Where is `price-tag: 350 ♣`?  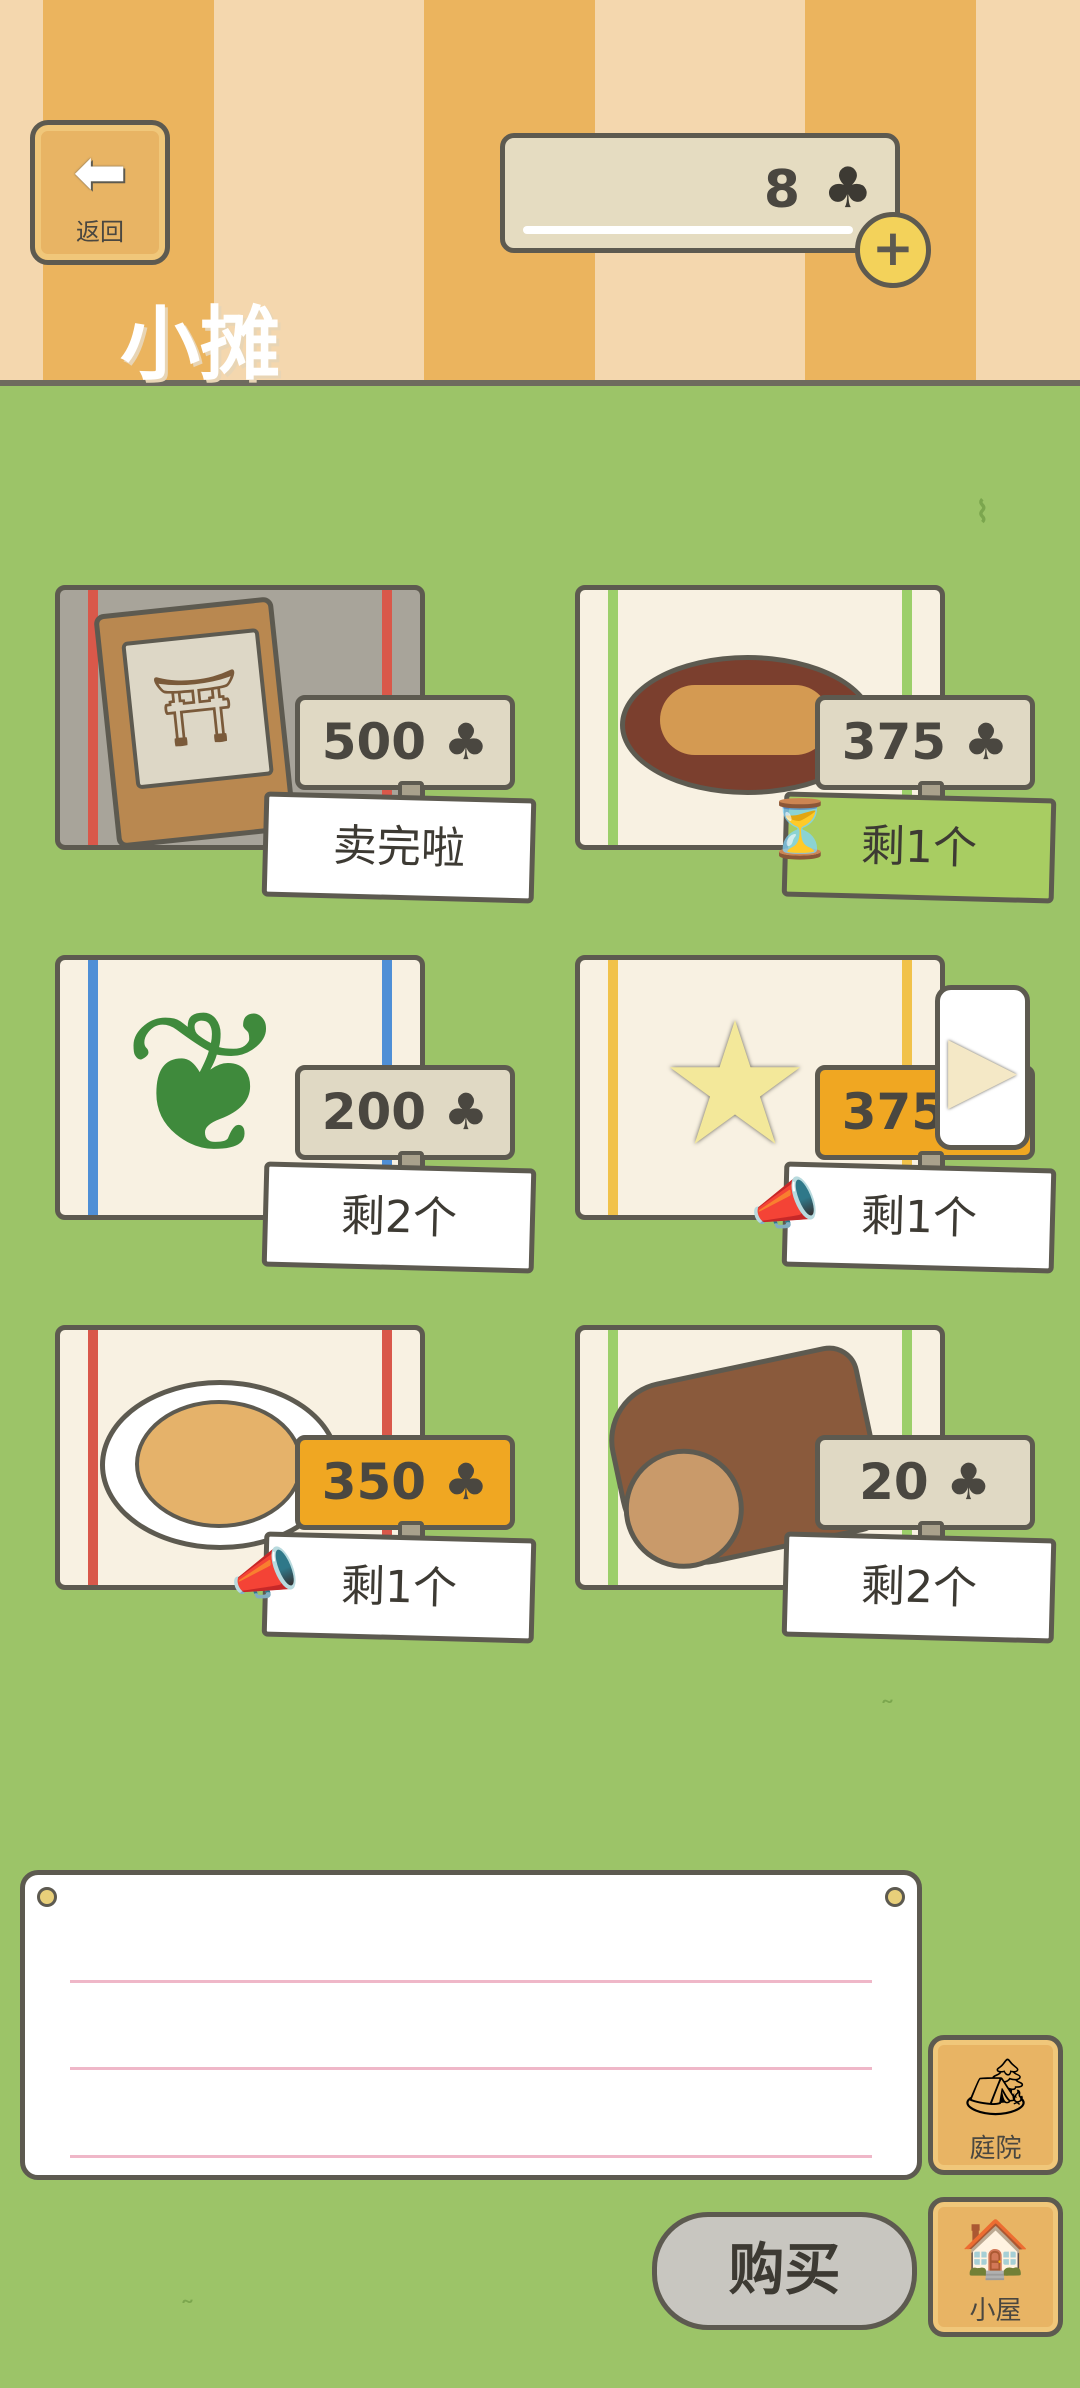 price-tag: 350 ♣ is located at coordinates (405, 1493).